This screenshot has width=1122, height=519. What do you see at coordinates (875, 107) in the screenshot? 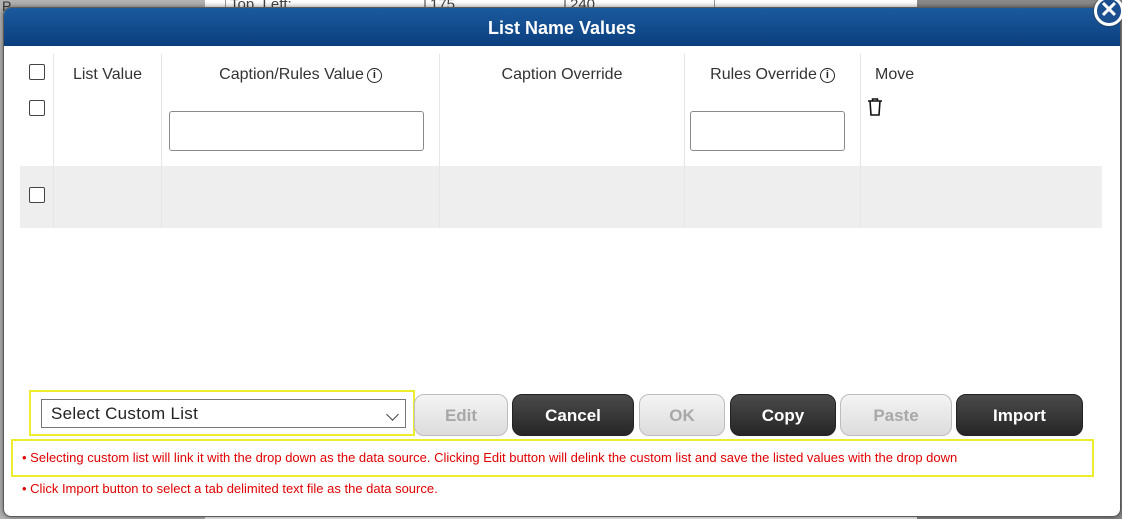
I see `trash-icon` at bounding box center [875, 107].